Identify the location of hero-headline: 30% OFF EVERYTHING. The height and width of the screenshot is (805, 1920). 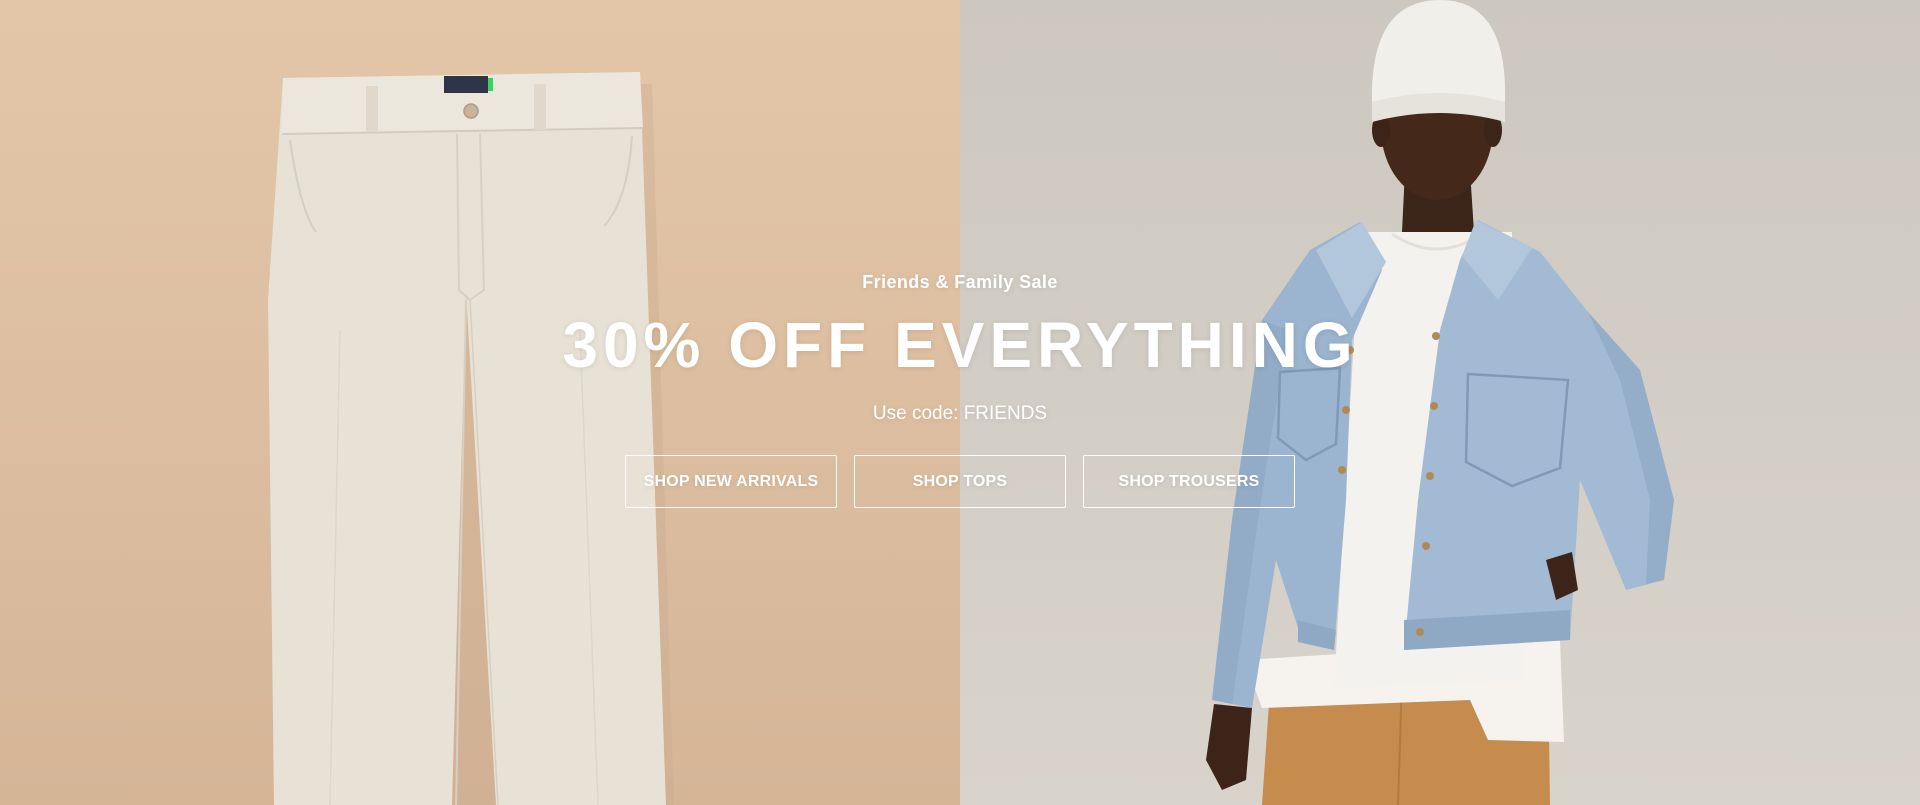
(960, 345).